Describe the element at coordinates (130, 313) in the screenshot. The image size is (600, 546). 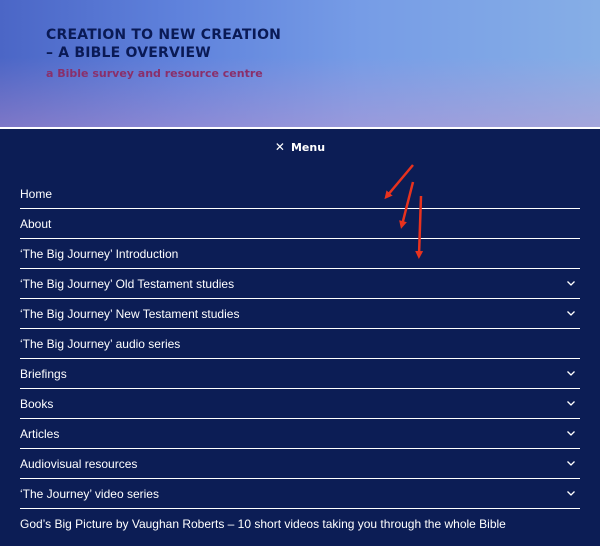
I see `menu-item-label: ‘The Big Journey’ New Testament studies` at that location.